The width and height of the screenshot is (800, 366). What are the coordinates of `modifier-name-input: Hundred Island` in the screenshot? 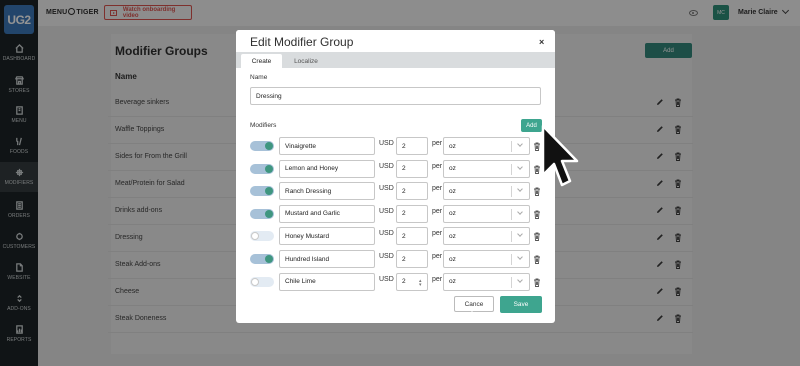 It's located at (327, 259).